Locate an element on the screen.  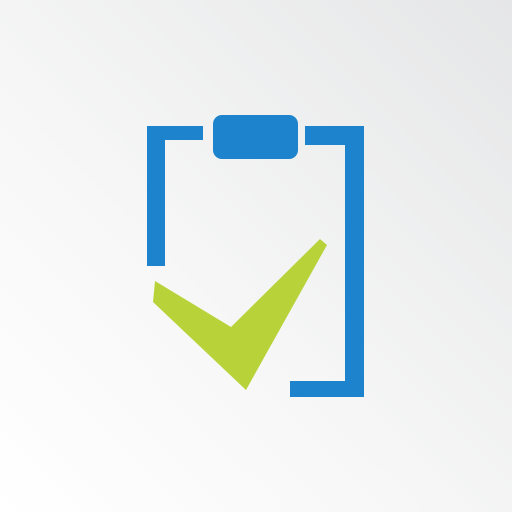
clipboard-clip-tab is located at coordinates (255, 137).